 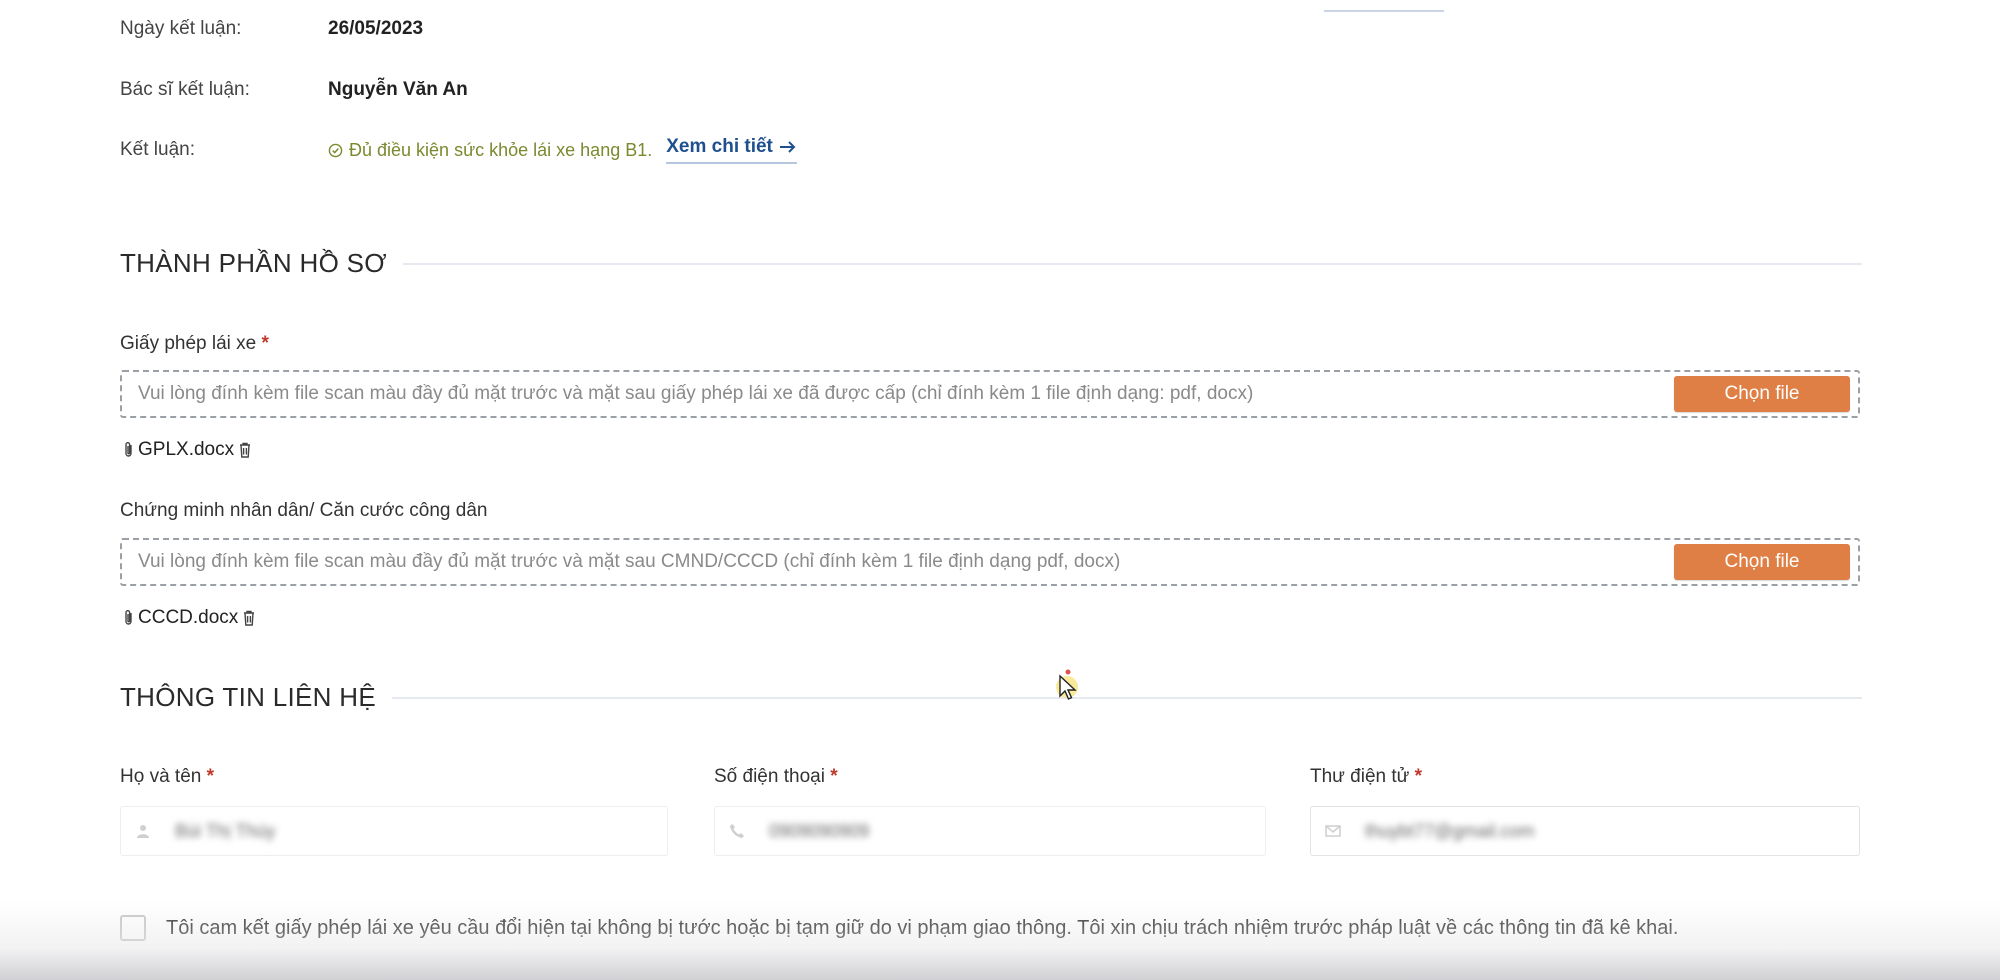 What do you see at coordinates (1067, 684) in the screenshot?
I see `mouse-cursor-icon` at bounding box center [1067, 684].